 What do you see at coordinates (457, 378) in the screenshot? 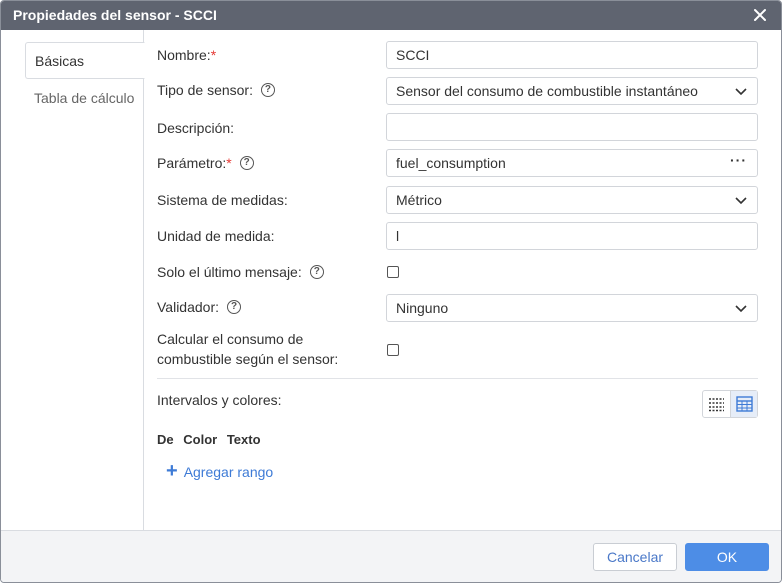
I see `section-divider` at bounding box center [457, 378].